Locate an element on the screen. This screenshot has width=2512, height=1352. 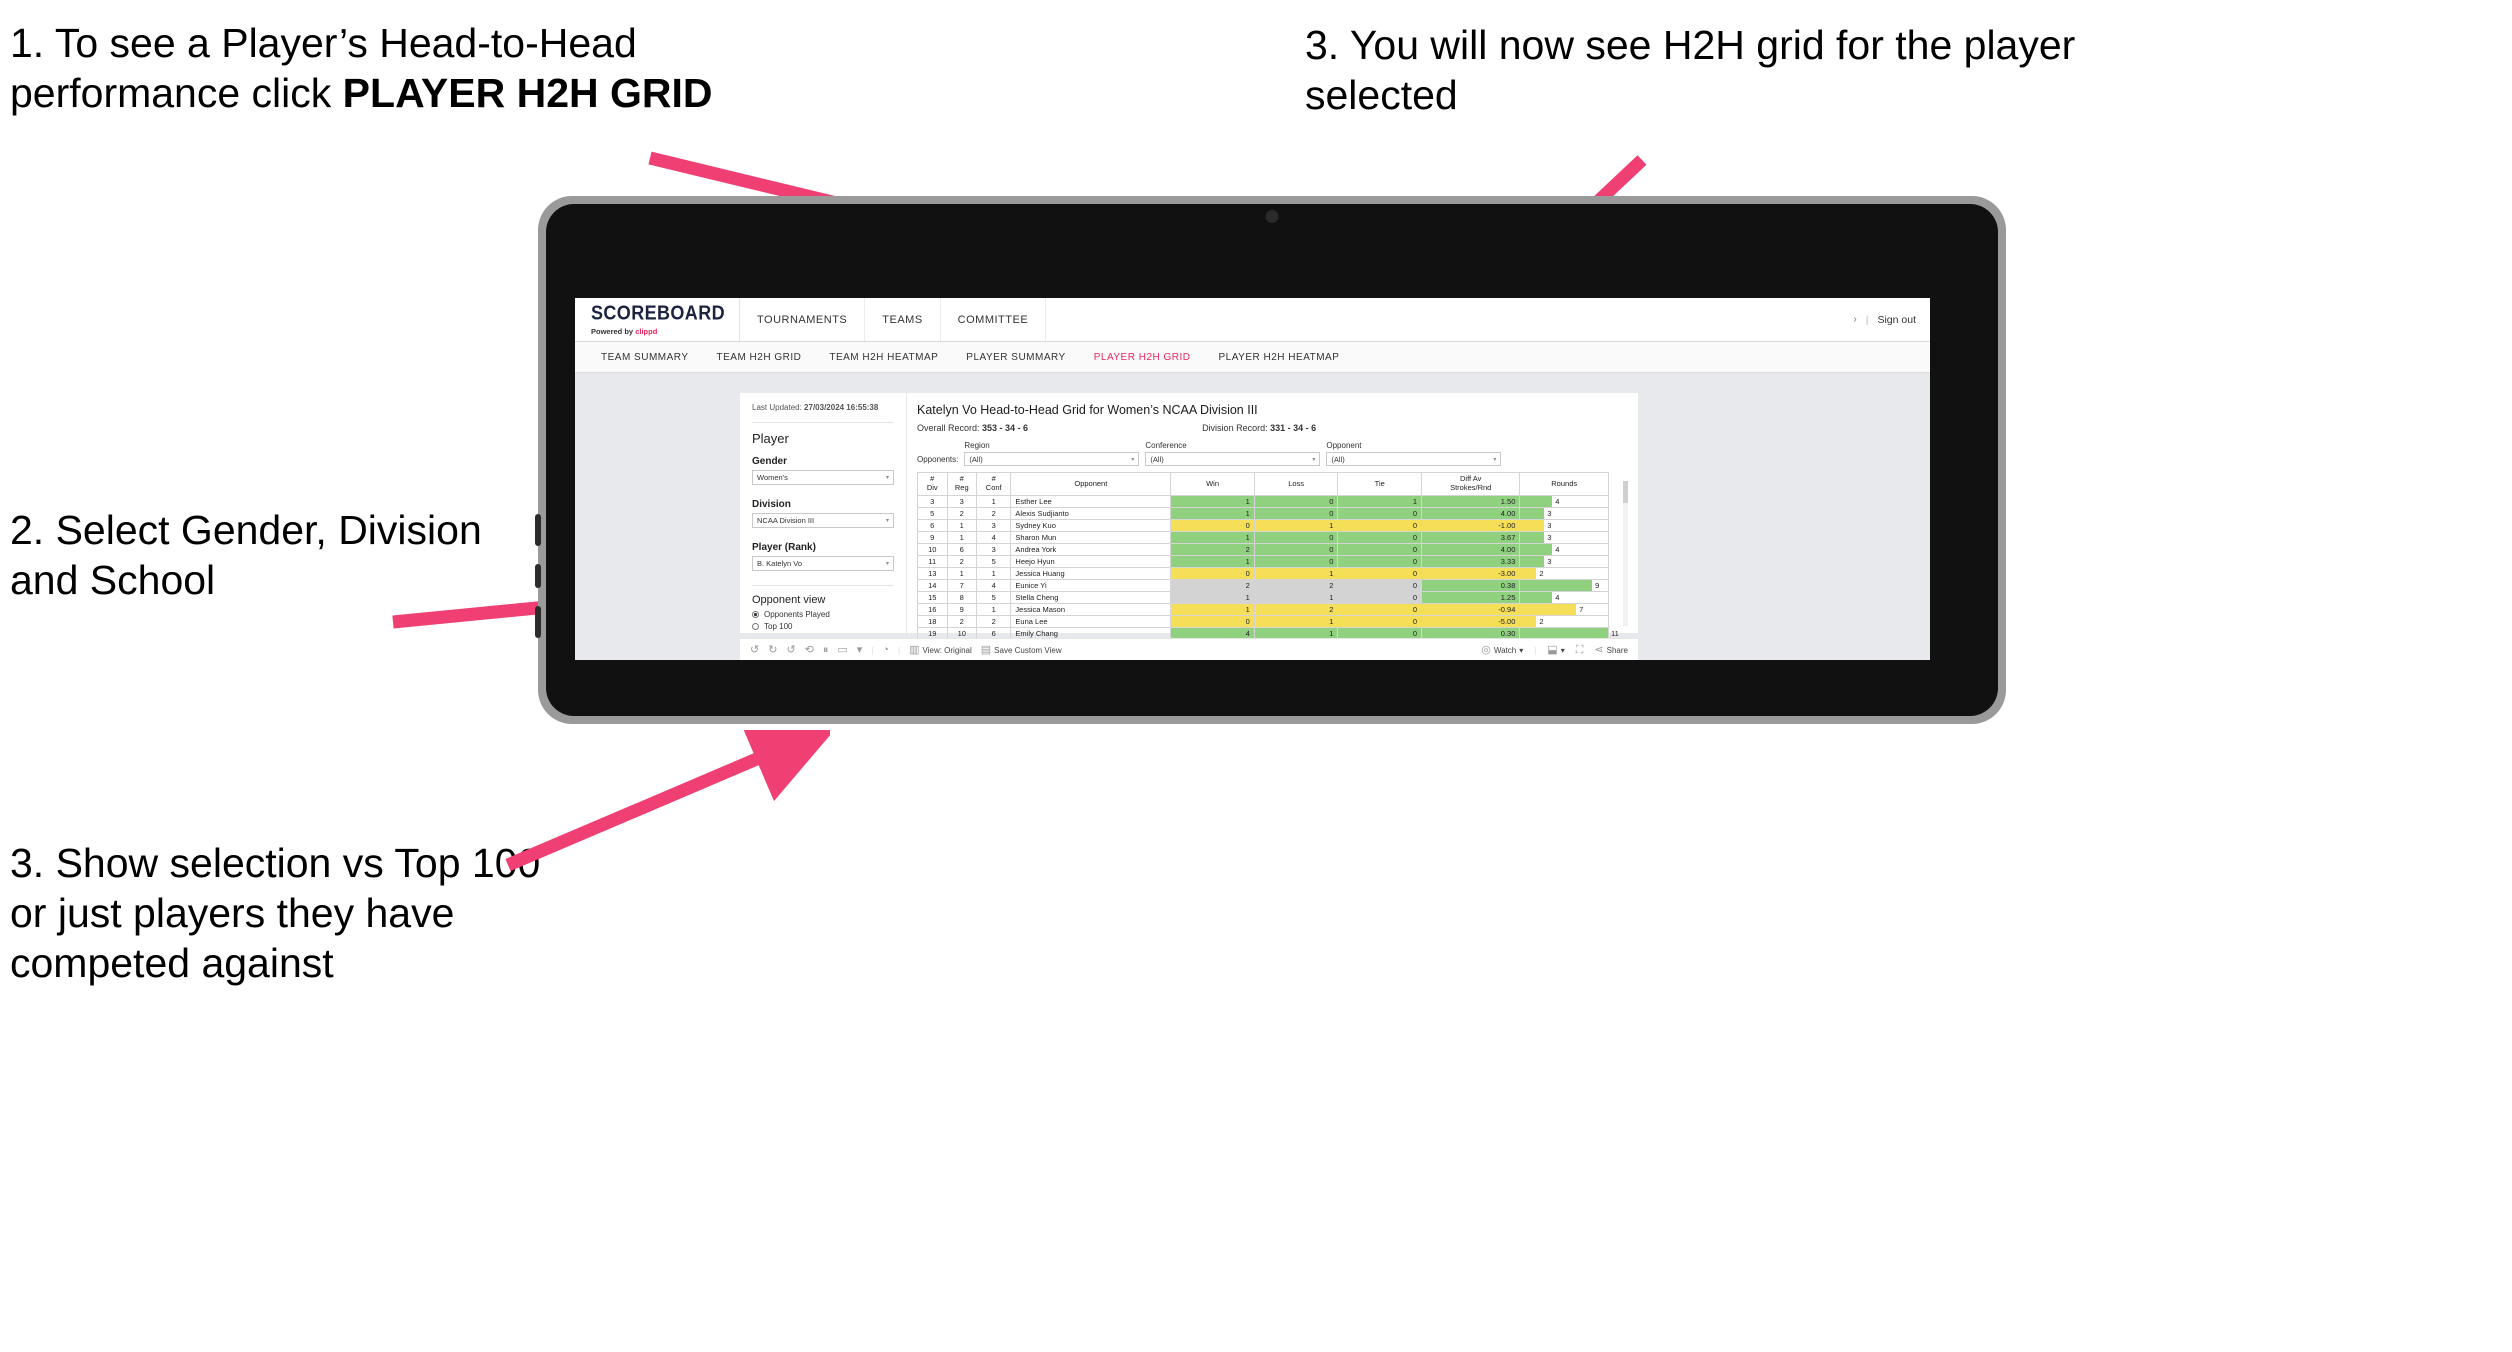
revert-icon: ↺ is located at coordinates (790, 650).